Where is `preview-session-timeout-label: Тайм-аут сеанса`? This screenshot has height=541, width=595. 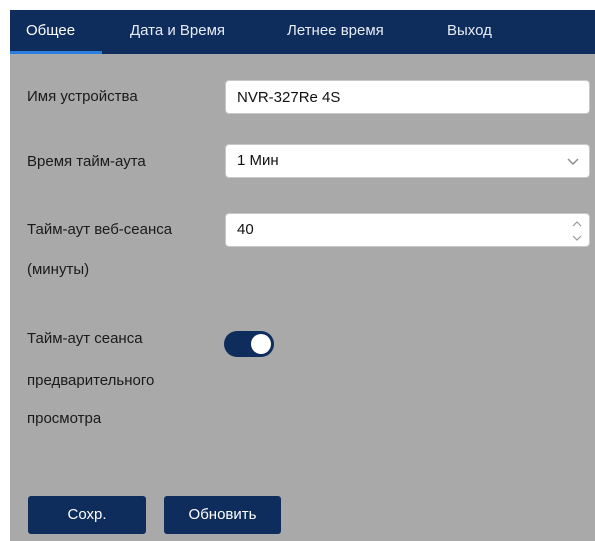
preview-session-timeout-label: Тайм-аут сеанса is located at coordinates (85, 338).